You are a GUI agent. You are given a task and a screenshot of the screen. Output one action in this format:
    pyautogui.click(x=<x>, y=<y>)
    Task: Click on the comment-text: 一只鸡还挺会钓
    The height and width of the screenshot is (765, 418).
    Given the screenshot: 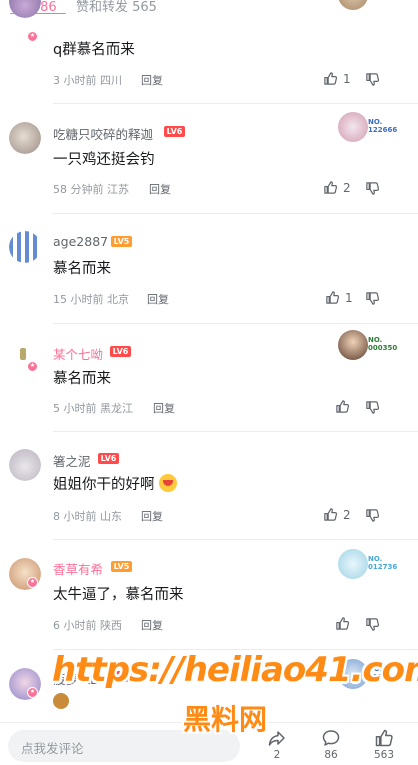 What is the action you would take?
    pyautogui.click(x=104, y=160)
    